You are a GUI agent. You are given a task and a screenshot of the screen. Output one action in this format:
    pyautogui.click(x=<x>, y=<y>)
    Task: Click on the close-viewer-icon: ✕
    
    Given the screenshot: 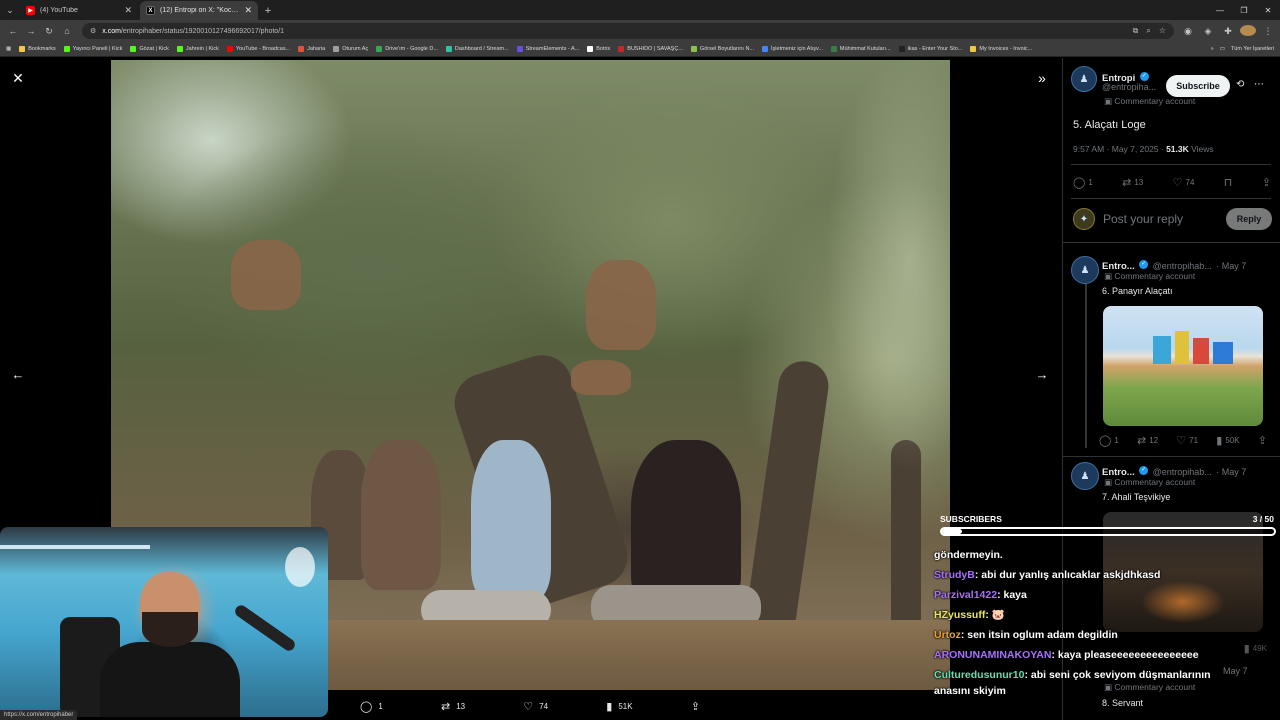 What is the action you would take?
    pyautogui.click(x=18, y=78)
    